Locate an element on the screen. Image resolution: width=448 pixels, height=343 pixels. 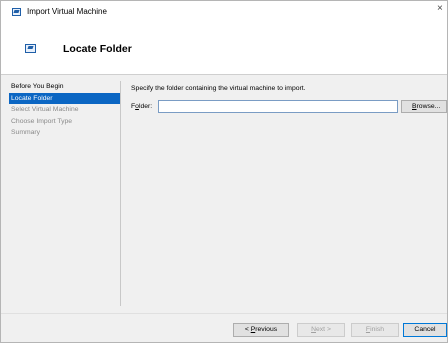
footer-separator is located at coordinates (224, 313).